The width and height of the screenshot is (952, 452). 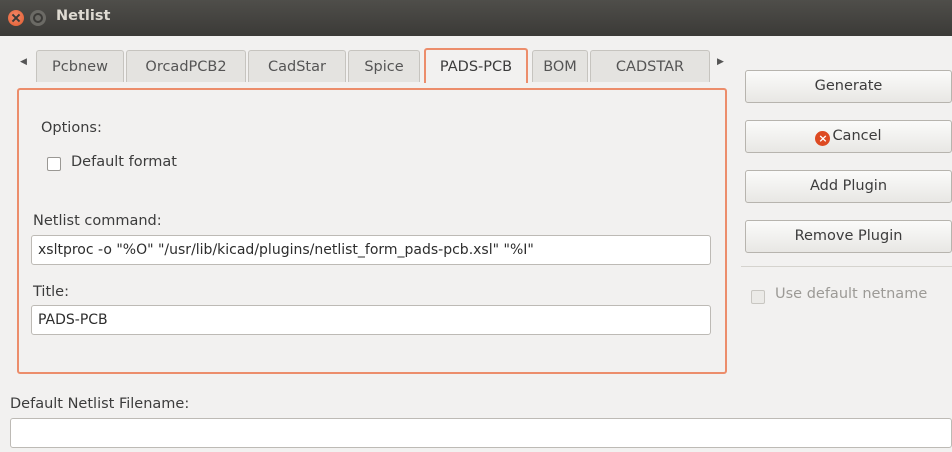 I want to click on generate-label: Generate, so click(x=848, y=86).